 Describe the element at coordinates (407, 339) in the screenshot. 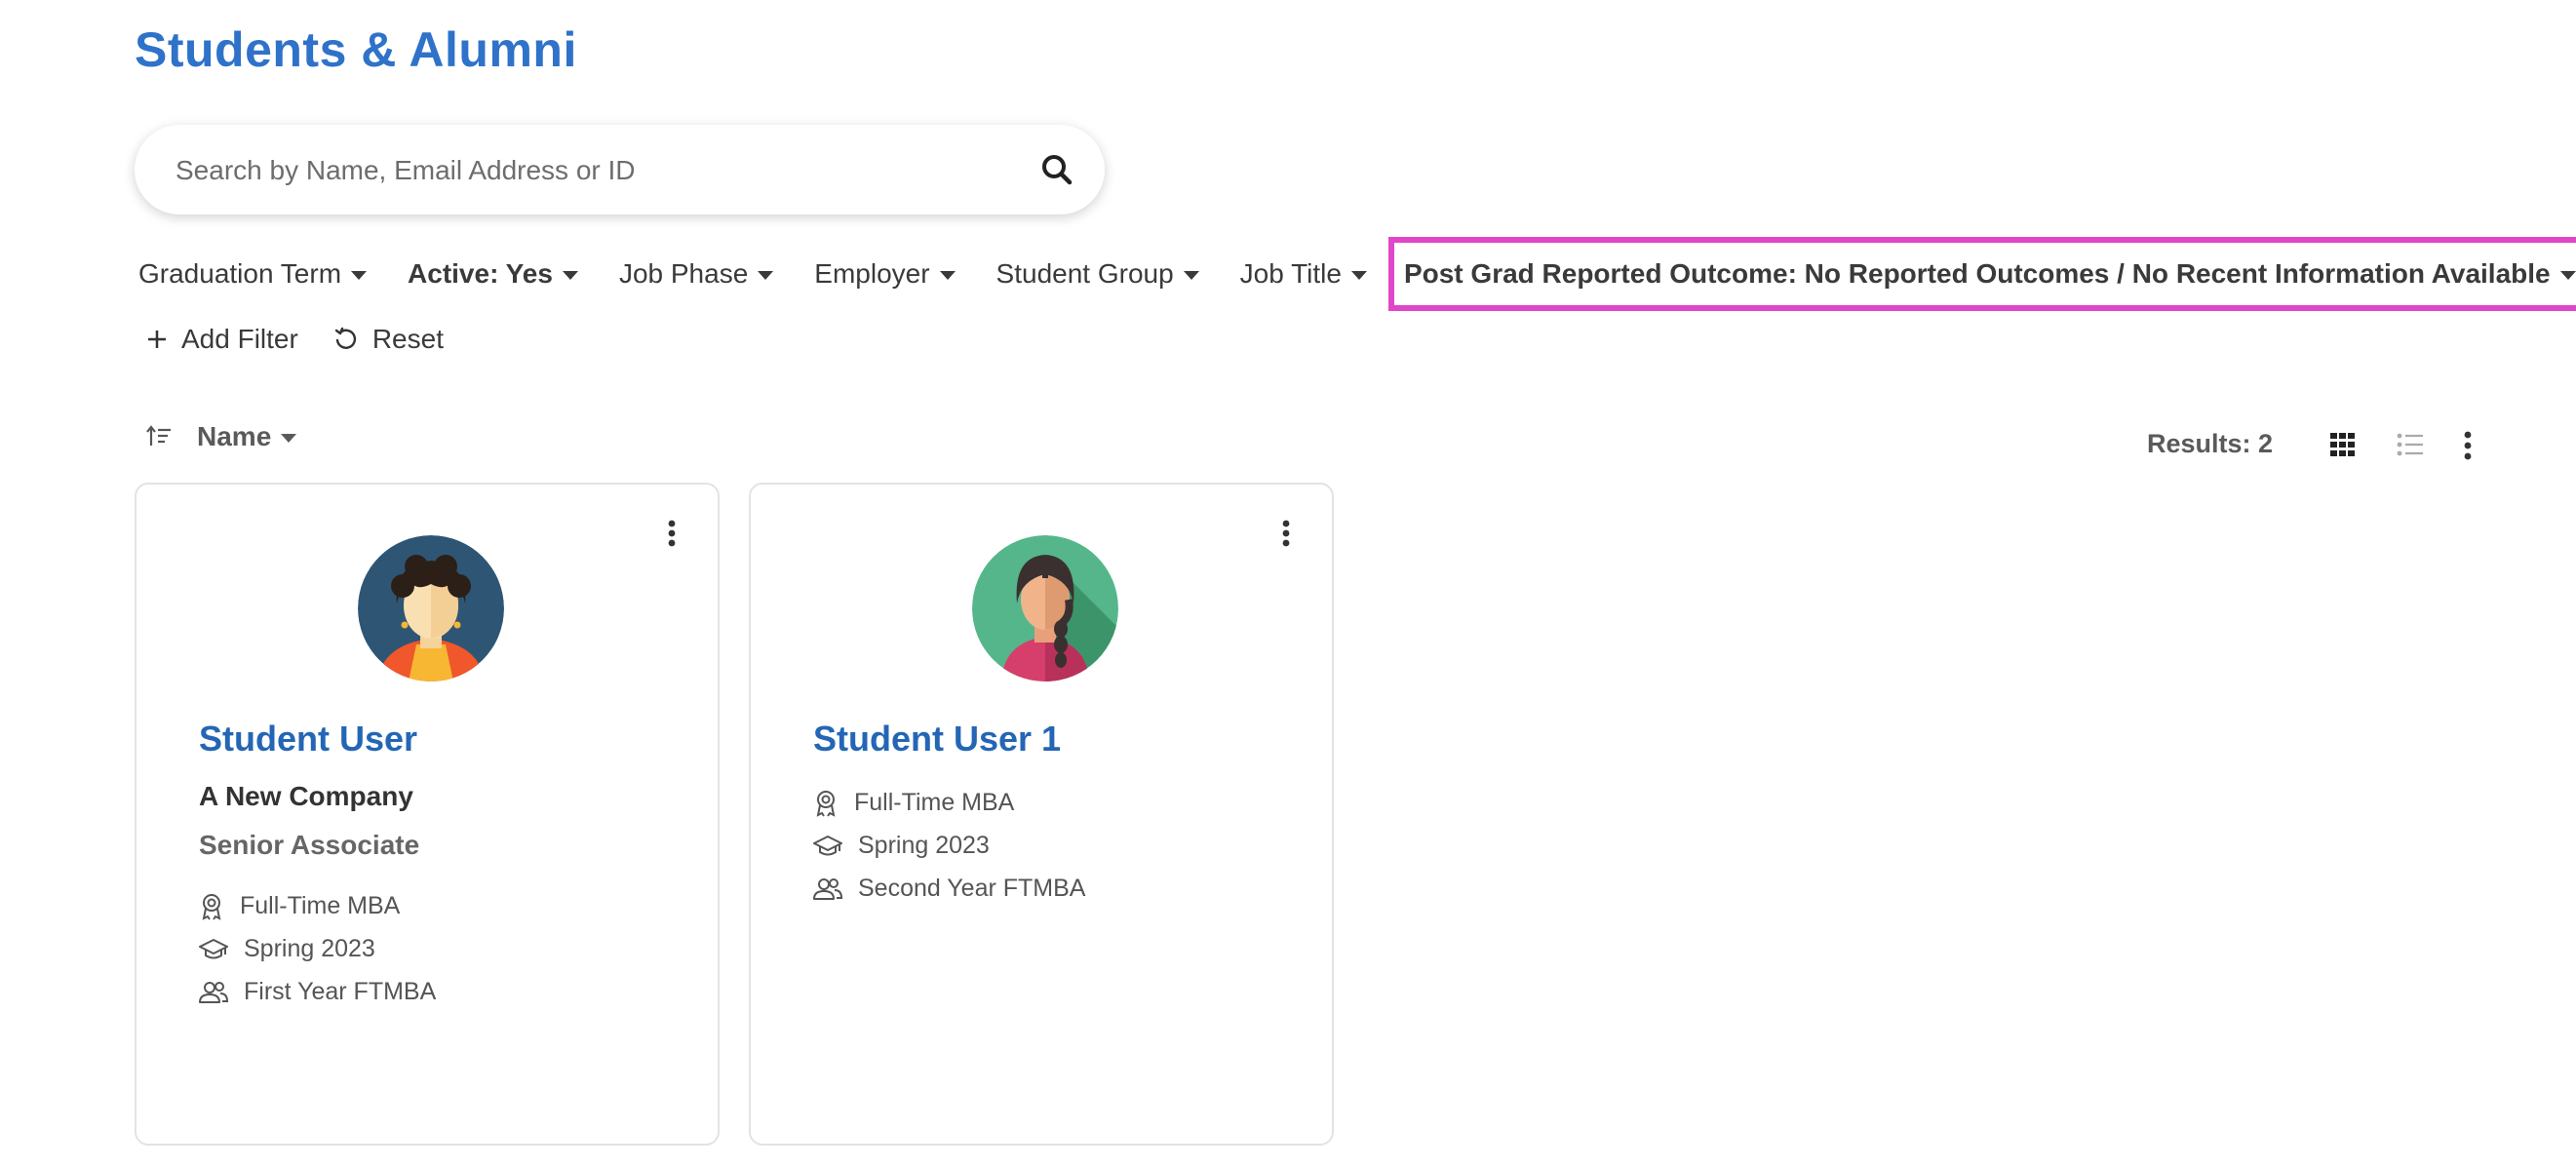

I see `reset-label: Reset` at that location.